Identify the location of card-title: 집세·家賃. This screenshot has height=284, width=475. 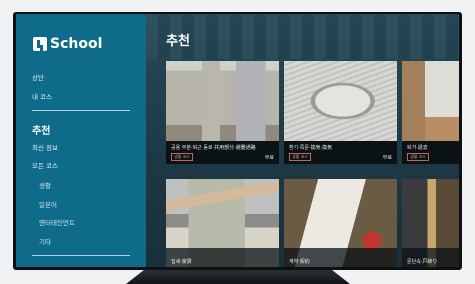
(181, 262).